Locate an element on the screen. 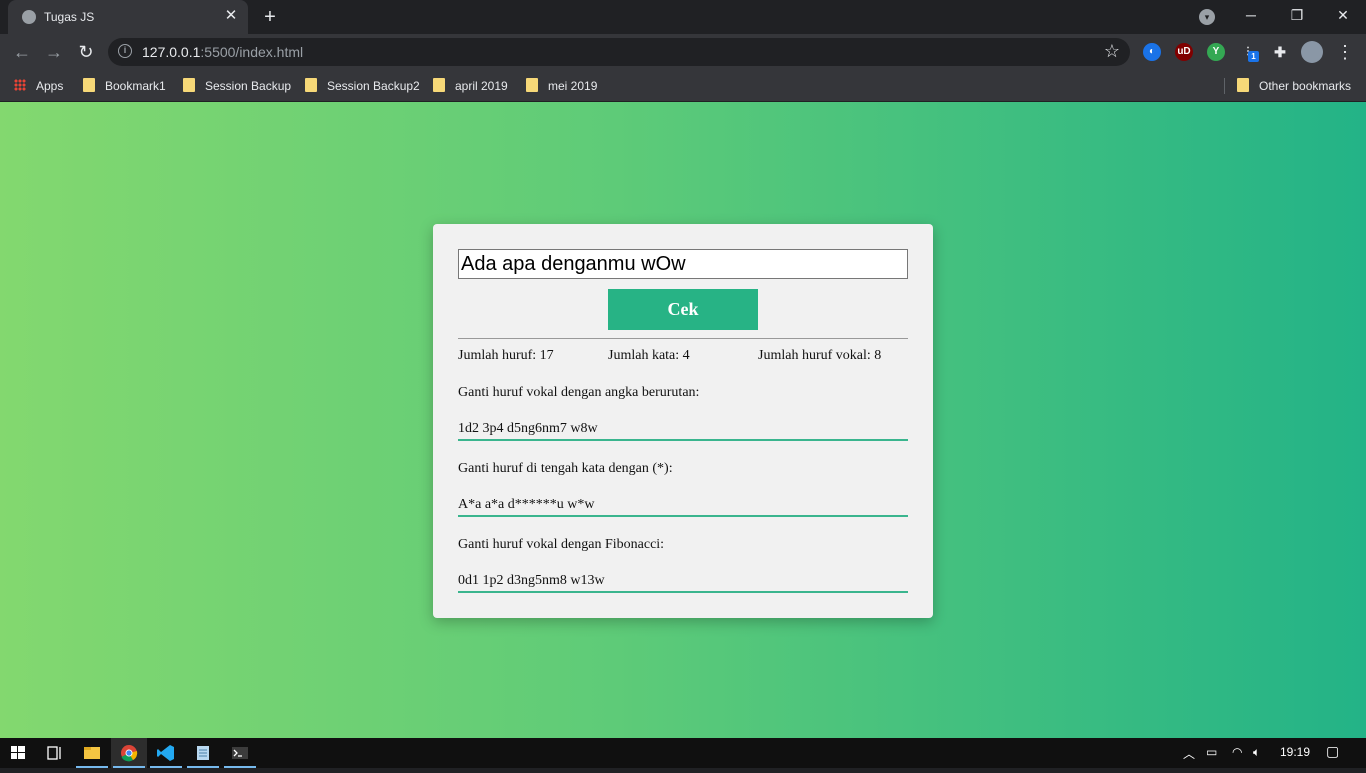  bookmark-star-icon: ☆ is located at coordinates (1112, 51).